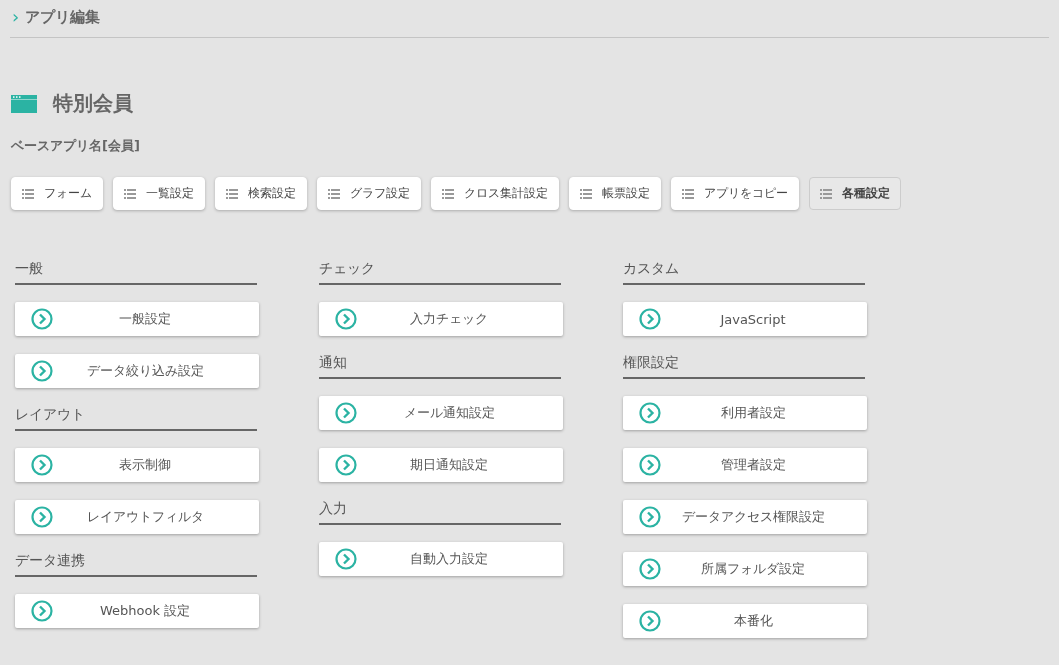 Image resolution: width=1059 pixels, height=665 pixels. I want to click on tab: クロス集計設定, so click(495, 193).